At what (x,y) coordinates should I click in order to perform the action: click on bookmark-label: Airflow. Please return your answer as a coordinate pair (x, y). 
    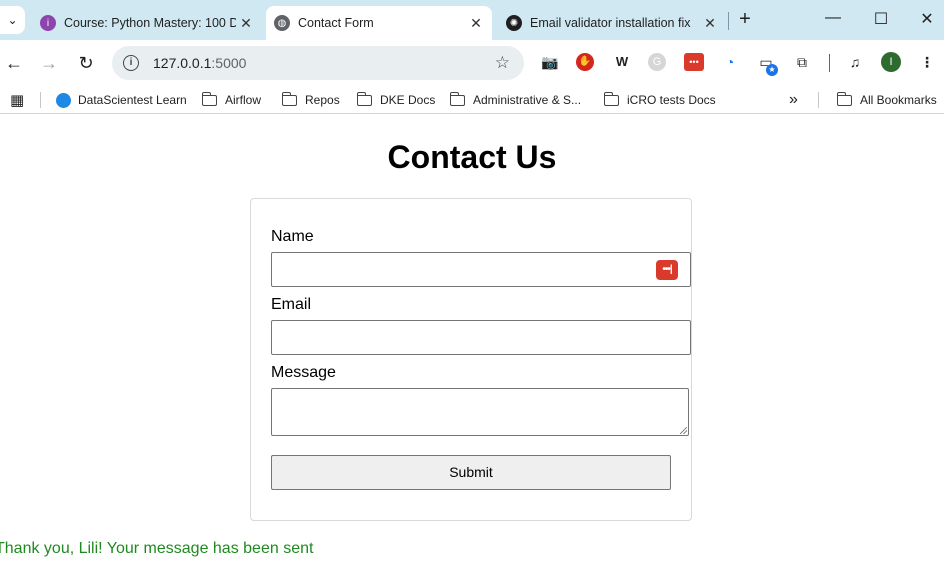
    Looking at the image, I should click on (243, 100).